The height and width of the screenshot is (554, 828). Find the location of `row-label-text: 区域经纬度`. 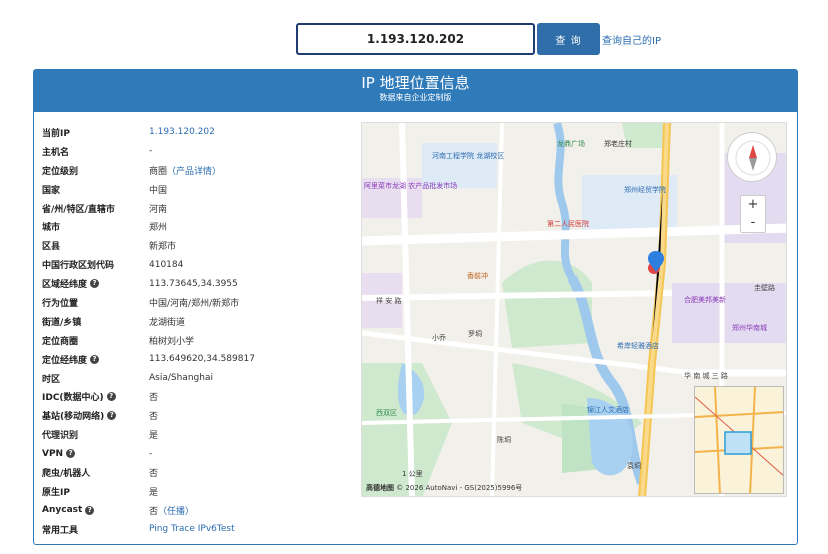

row-label-text: 区域经纬度 is located at coordinates (65, 285).